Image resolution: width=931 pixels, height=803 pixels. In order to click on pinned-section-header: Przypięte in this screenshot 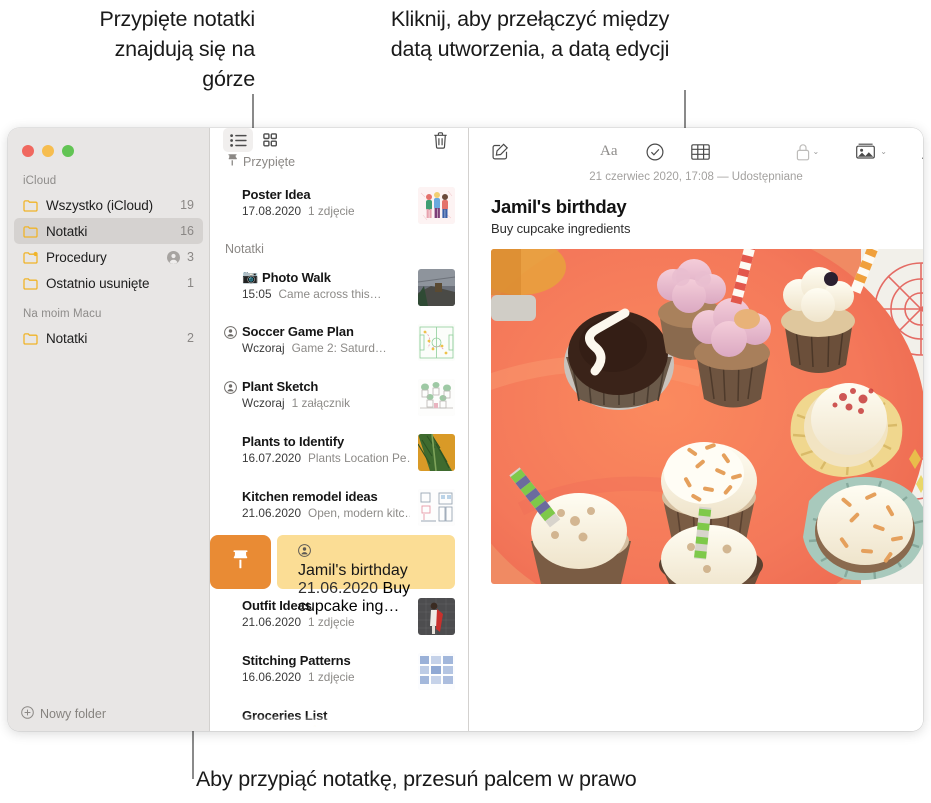, I will do `click(339, 165)`.